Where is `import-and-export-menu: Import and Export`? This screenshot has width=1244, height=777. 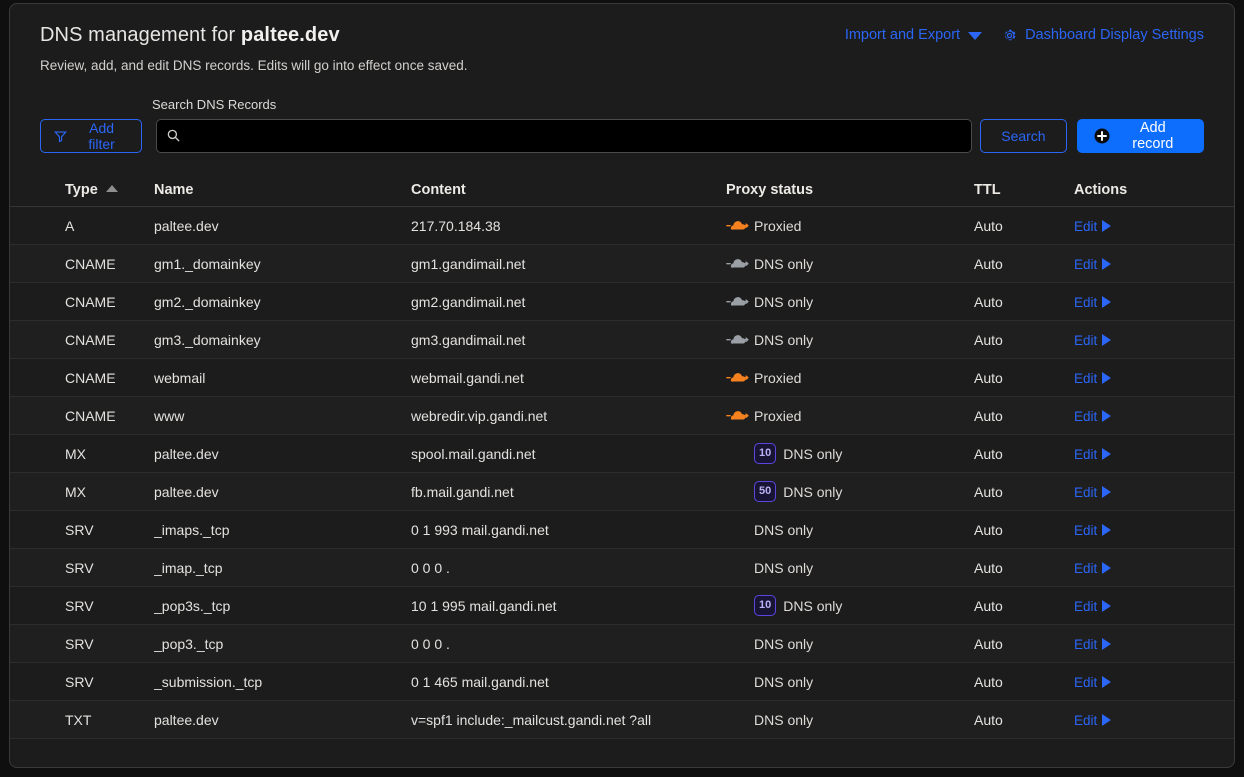 import-and-export-menu: Import and Export is located at coordinates (913, 35).